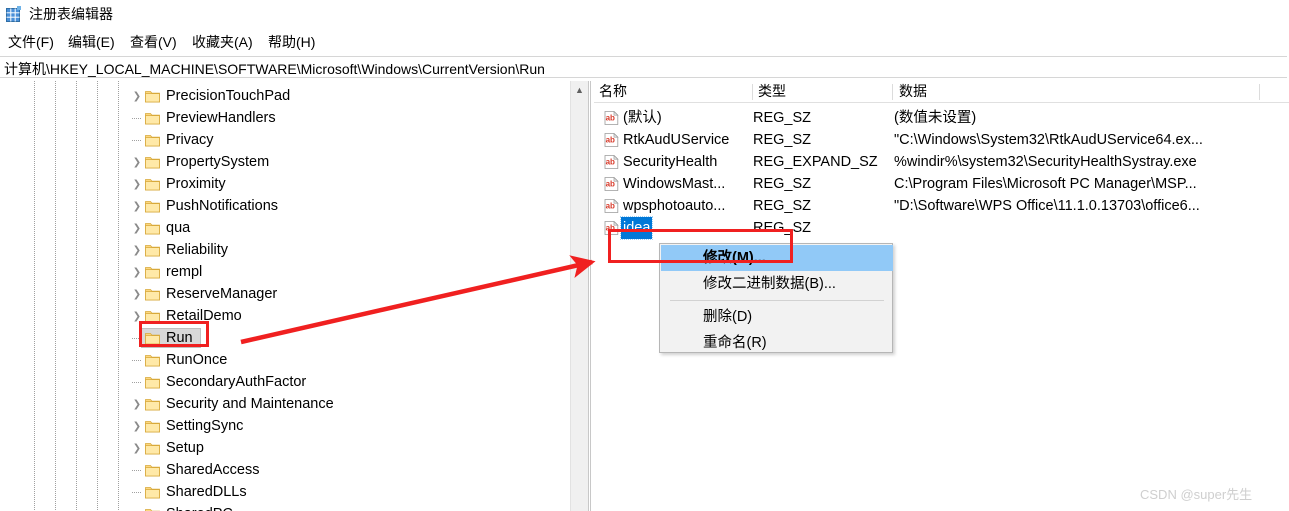 Image resolution: width=1289 pixels, height=511 pixels. I want to click on chevron-up-icon: ▲, so click(579, 90).